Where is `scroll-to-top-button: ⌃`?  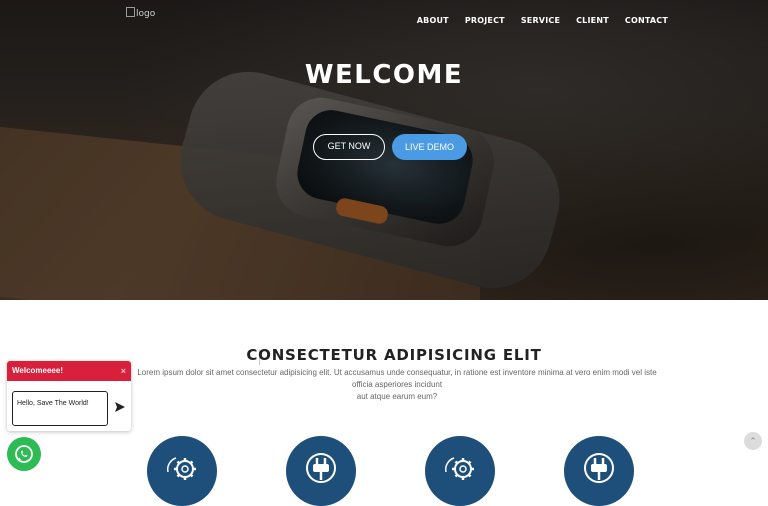 scroll-to-top-button: ⌃ is located at coordinates (753, 441).